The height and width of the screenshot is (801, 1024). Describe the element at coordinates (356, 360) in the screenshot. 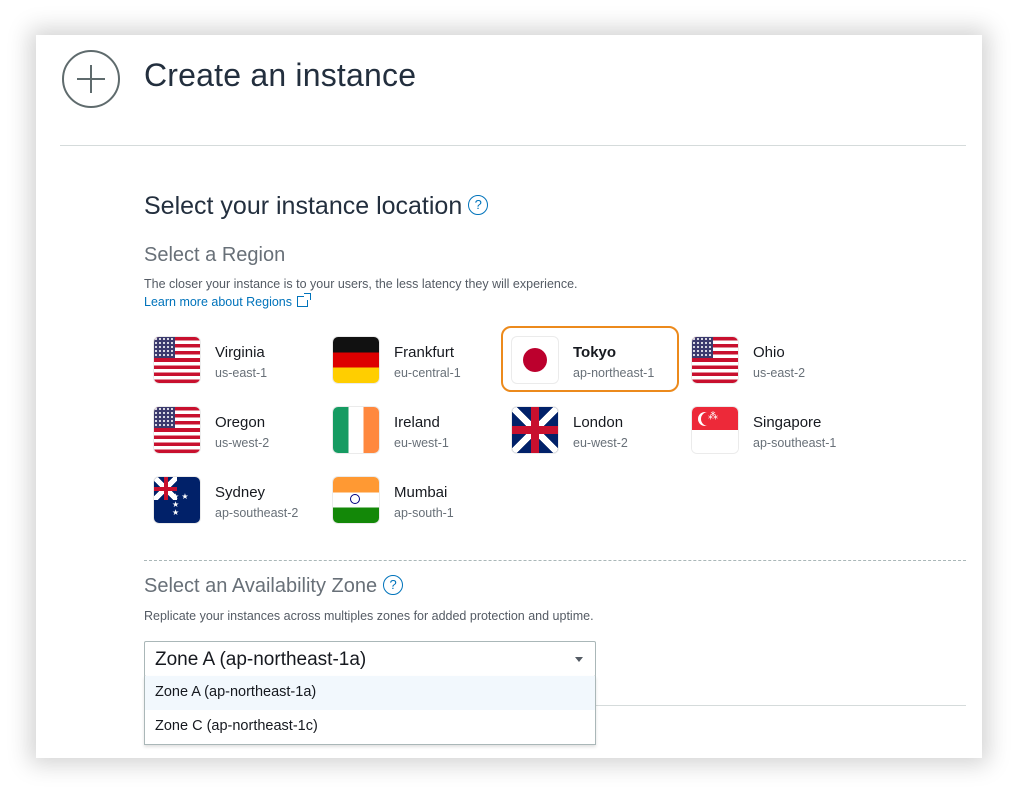

I see `germany-flag-icon` at that location.